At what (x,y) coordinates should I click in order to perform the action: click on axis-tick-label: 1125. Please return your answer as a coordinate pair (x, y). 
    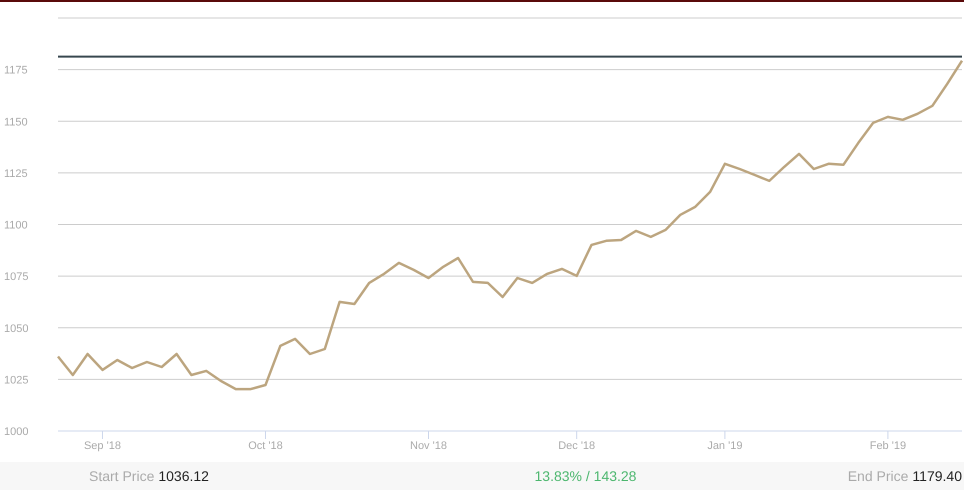
    Looking at the image, I should click on (16, 174).